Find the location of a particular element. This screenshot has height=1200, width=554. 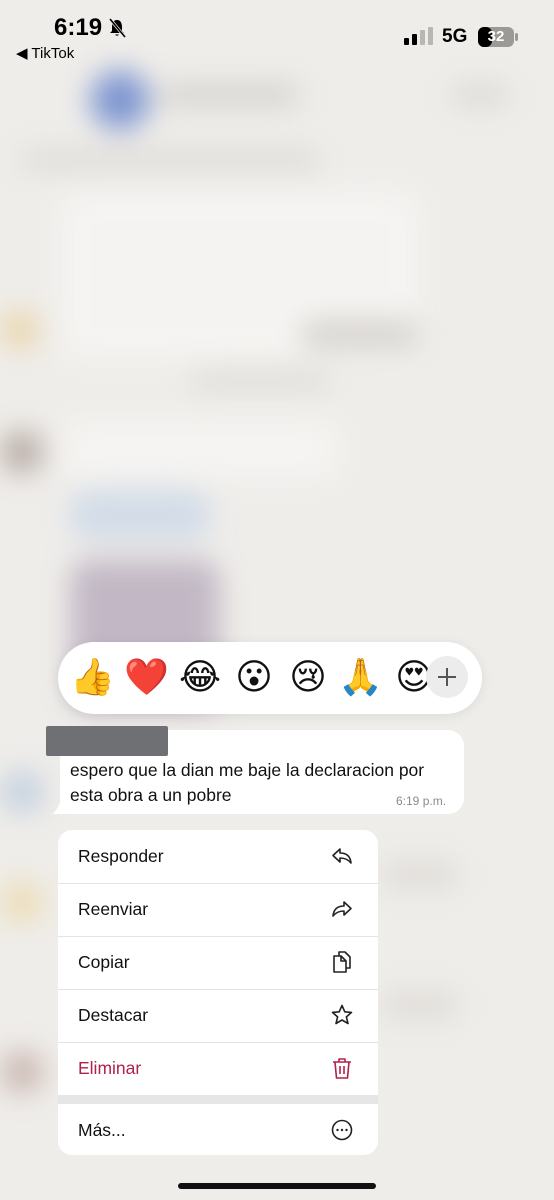

bell-muted-icon is located at coordinates (117, 28).